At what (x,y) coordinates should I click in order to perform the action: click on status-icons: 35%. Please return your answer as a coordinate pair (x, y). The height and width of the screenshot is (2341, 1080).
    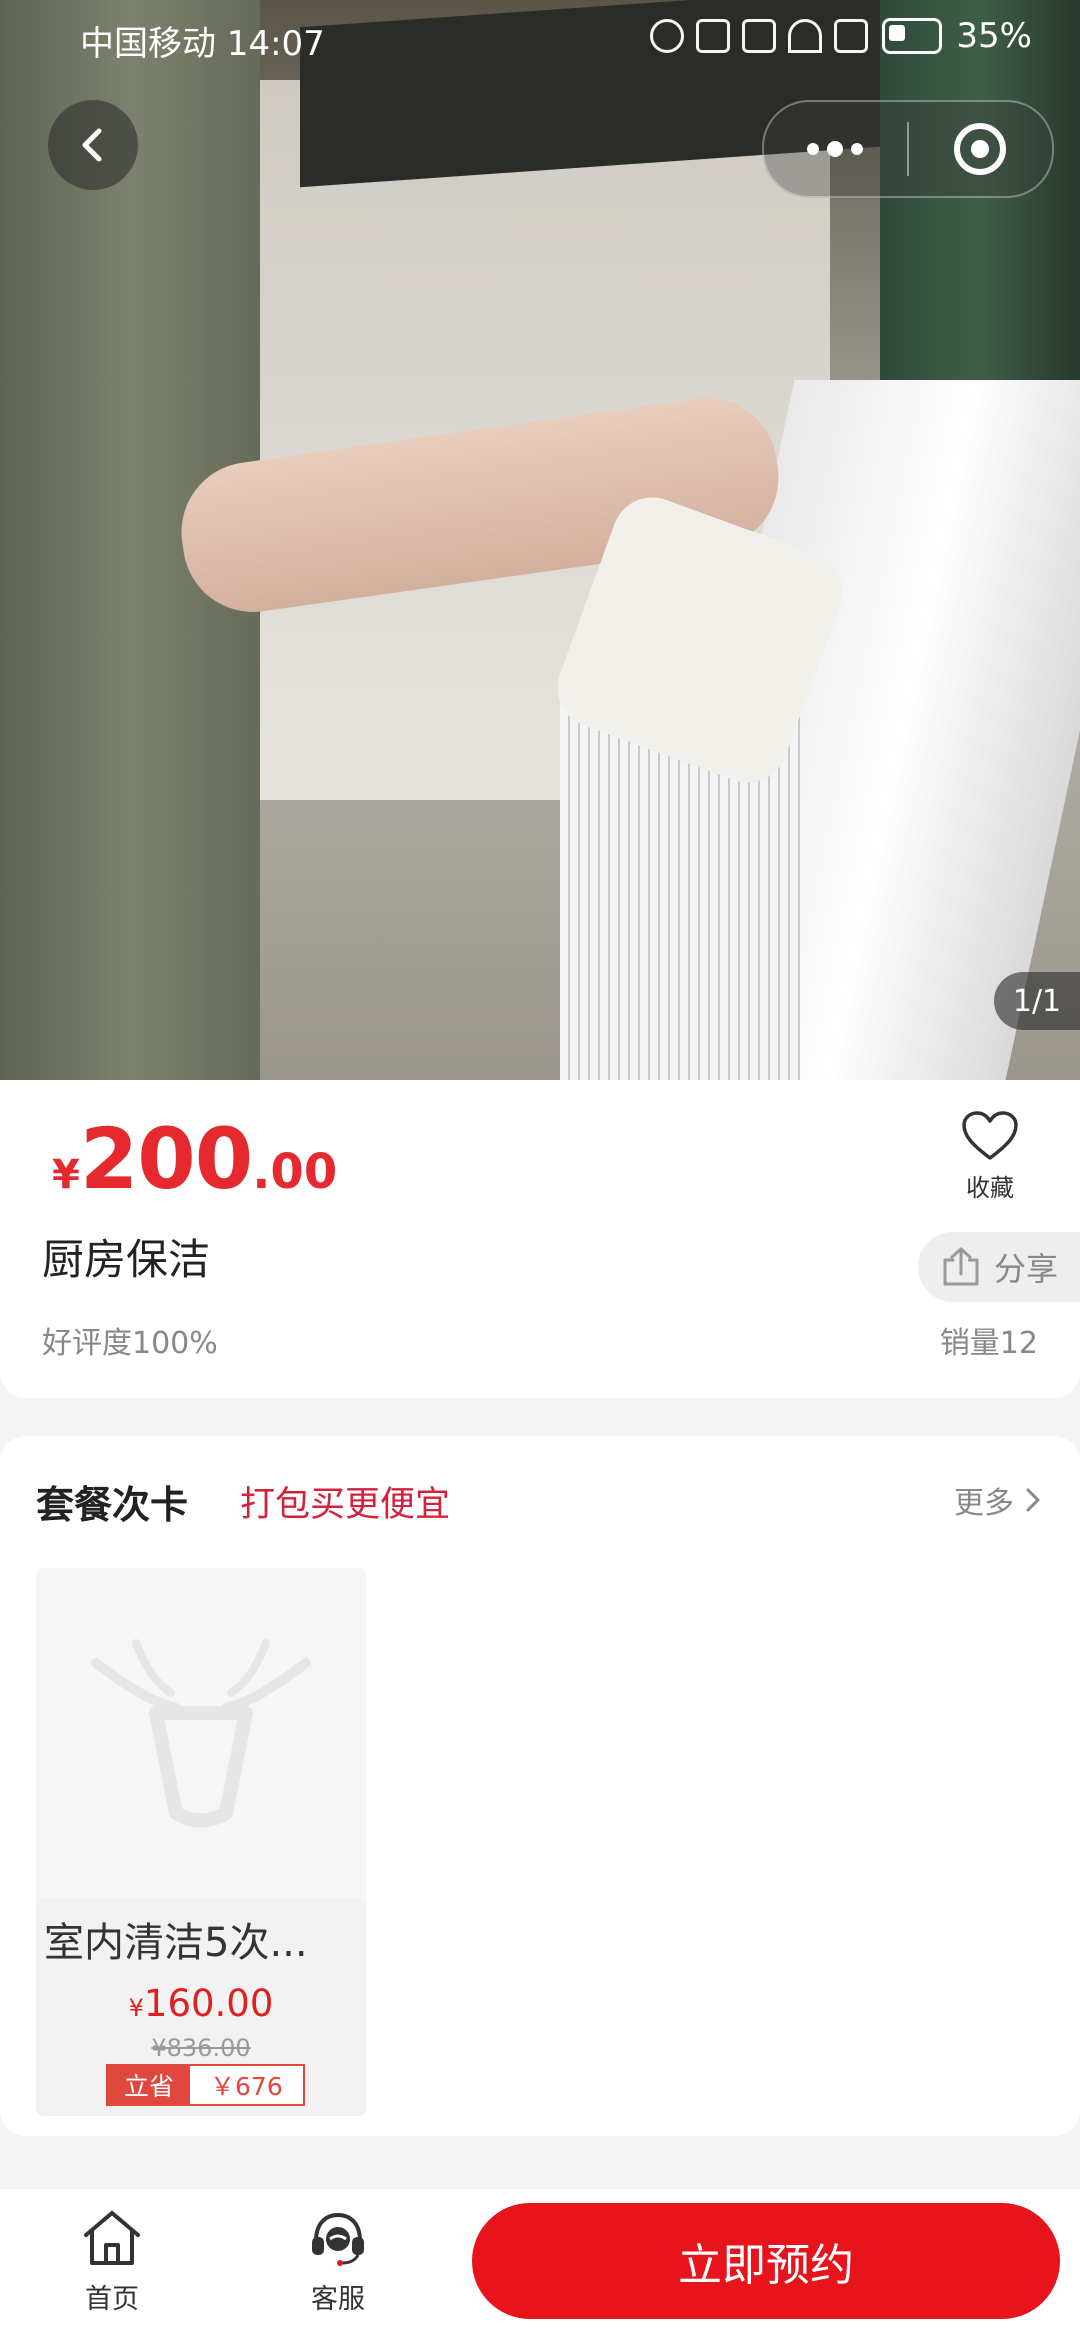
    Looking at the image, I should click on (841, 36).